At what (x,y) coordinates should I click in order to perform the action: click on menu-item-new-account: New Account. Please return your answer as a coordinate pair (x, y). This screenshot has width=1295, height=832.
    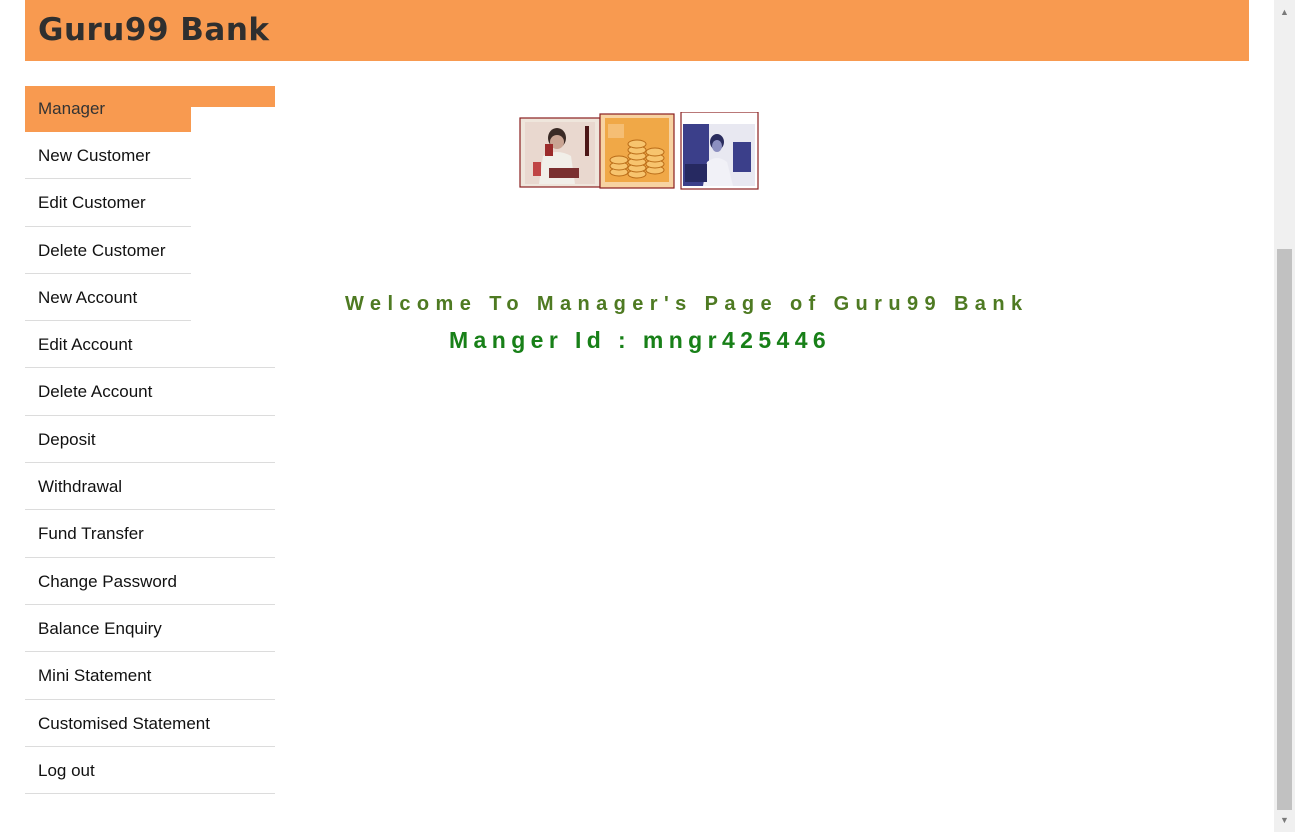
    Looking at the image, I should click on (108, 298).